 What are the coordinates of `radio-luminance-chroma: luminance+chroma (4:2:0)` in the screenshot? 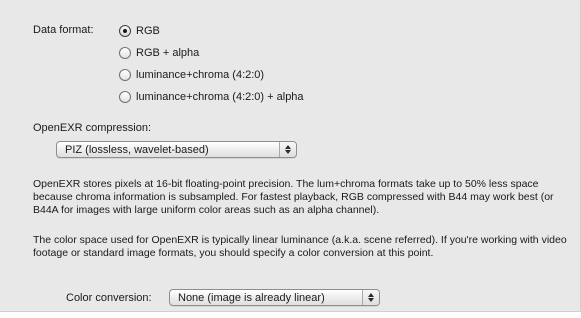 It's located at (191, 75).